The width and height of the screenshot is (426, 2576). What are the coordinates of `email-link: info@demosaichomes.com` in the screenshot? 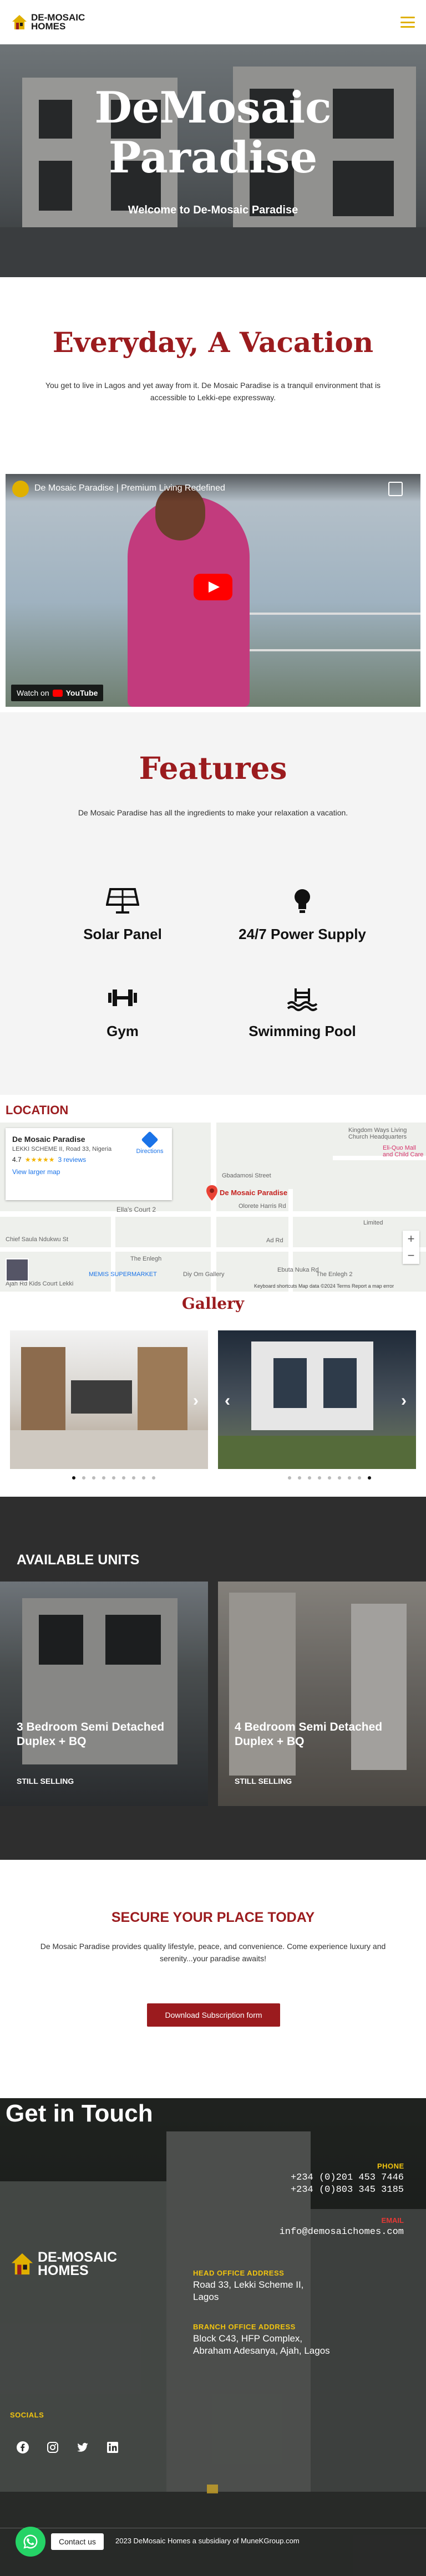 It's located at (334, 2232).